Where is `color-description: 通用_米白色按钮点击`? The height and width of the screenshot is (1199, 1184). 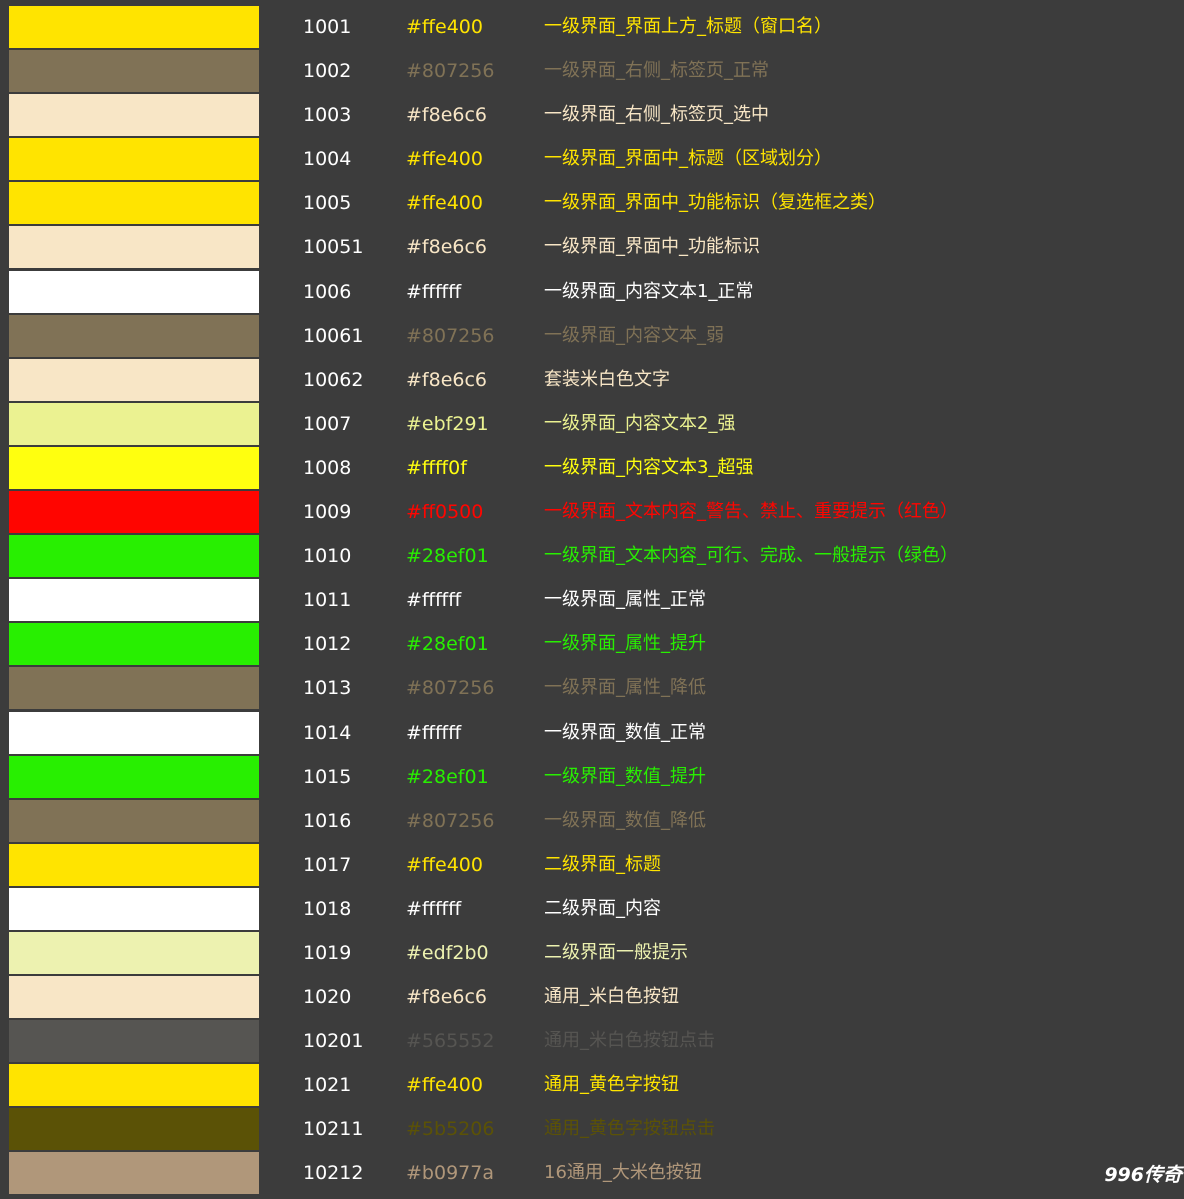
color-description: 通用_米白色按钮点击 is located at coordinates (629, 1041).